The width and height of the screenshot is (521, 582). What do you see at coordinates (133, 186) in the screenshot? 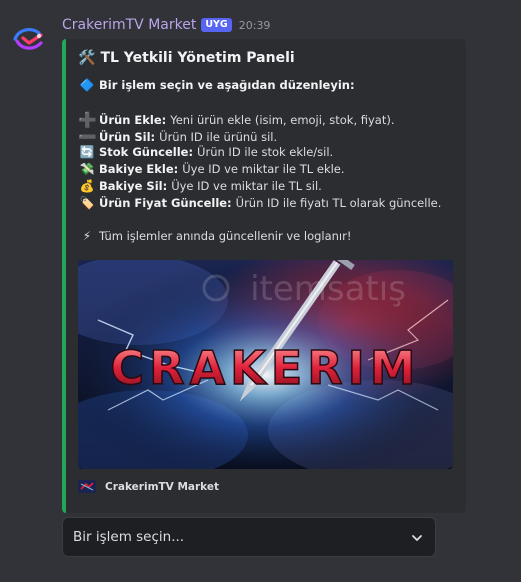
I see `item-label: Bakiye Sil:` at bounding box center [133, 186].